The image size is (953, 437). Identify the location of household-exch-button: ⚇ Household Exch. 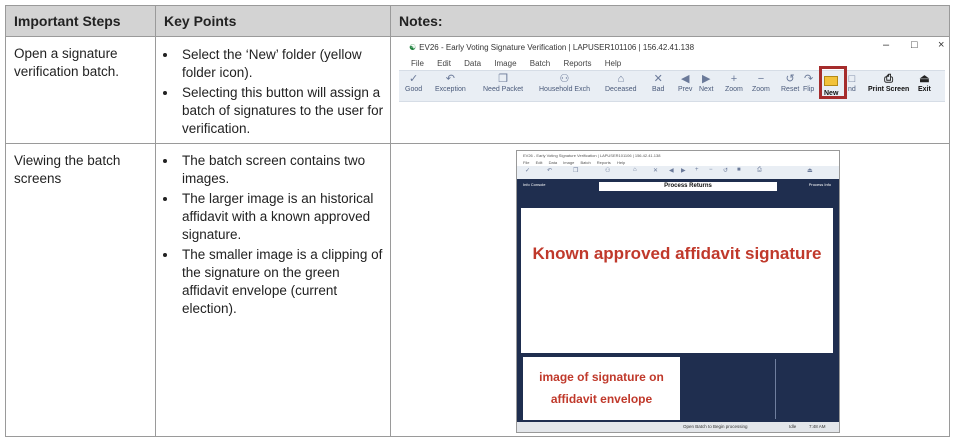
(564, 83).